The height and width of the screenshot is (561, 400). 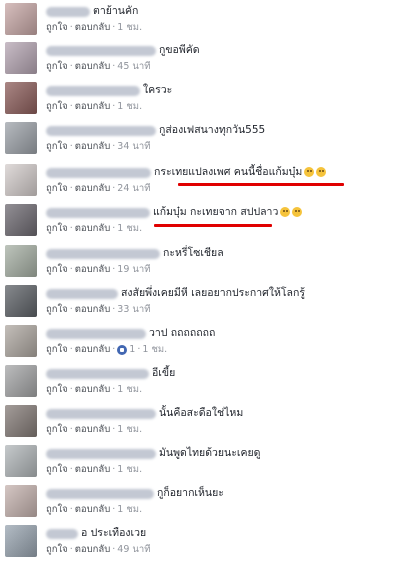 I want to click on comment-text: กระเทยแปลงเพศ คนนี้ชื่อแก้มบุ๋ม, so click(x=228, y=172).